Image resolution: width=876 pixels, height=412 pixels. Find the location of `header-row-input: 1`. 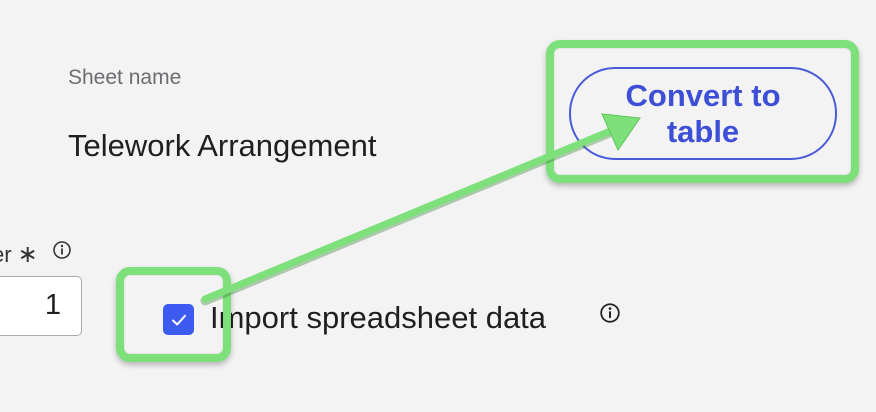

header-row-input: 1 is located at coordinates (41, 306).